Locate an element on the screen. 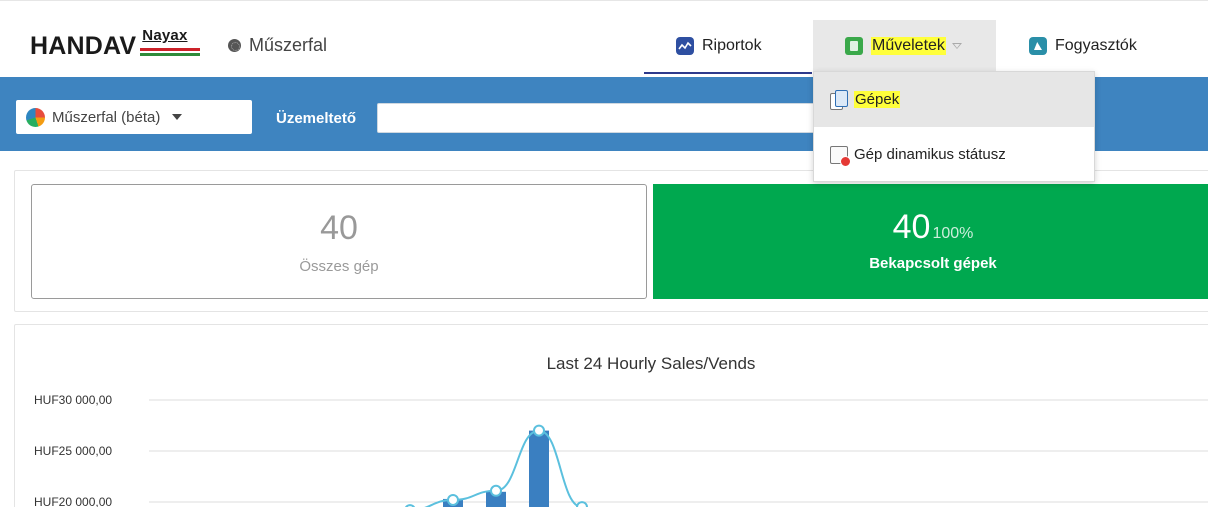 This screenshot has width=1208, height=507. nav-riportok-label: Riportok is located at coordinates (732, 45).